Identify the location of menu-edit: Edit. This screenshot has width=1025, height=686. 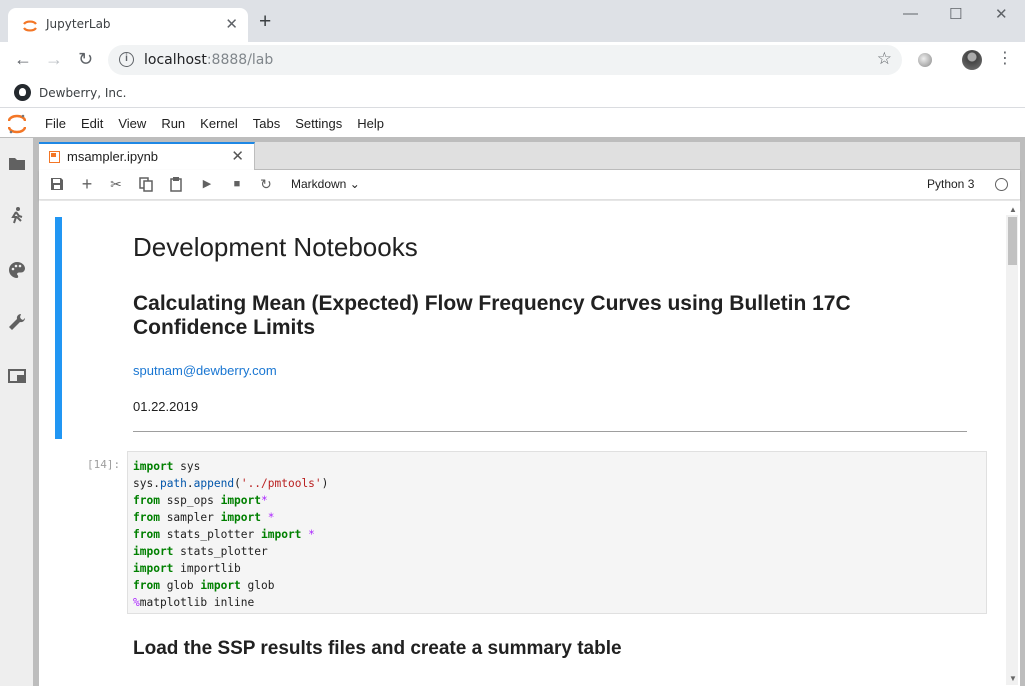
(92, 123).